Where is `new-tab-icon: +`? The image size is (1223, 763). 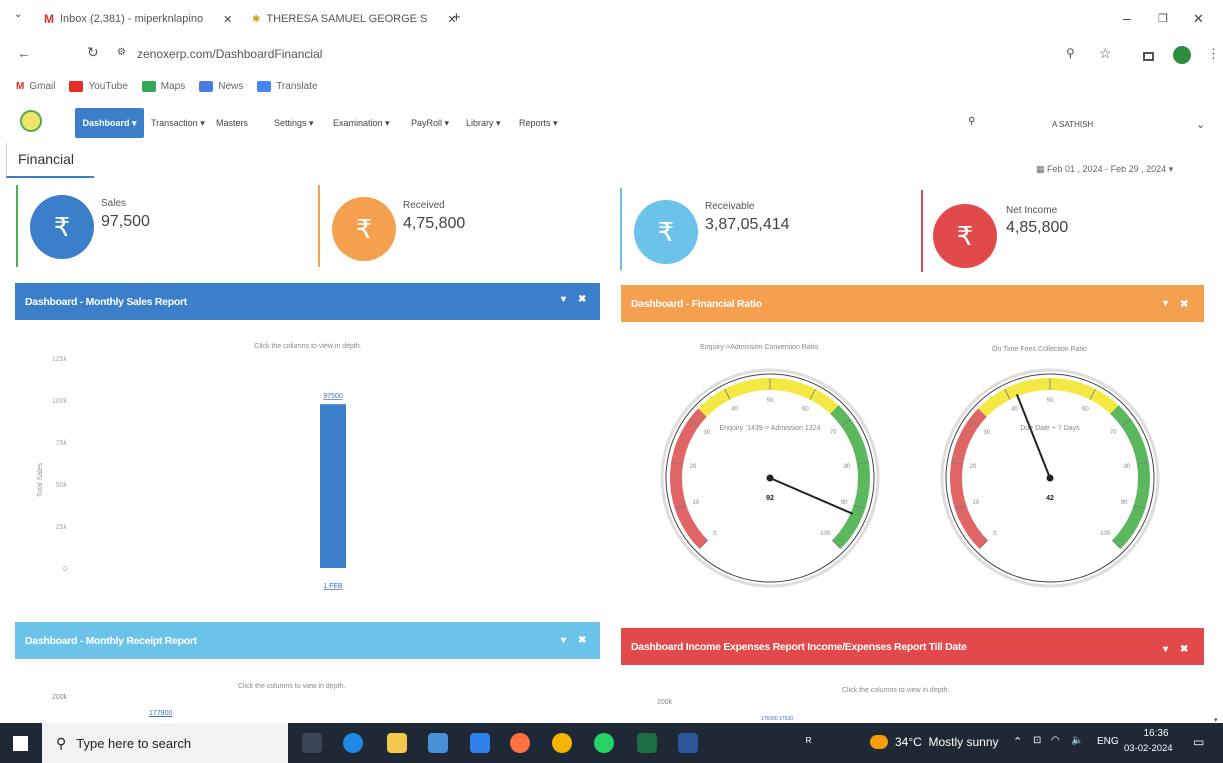
new-tab-icon: + is located at coordinates (456, 17).